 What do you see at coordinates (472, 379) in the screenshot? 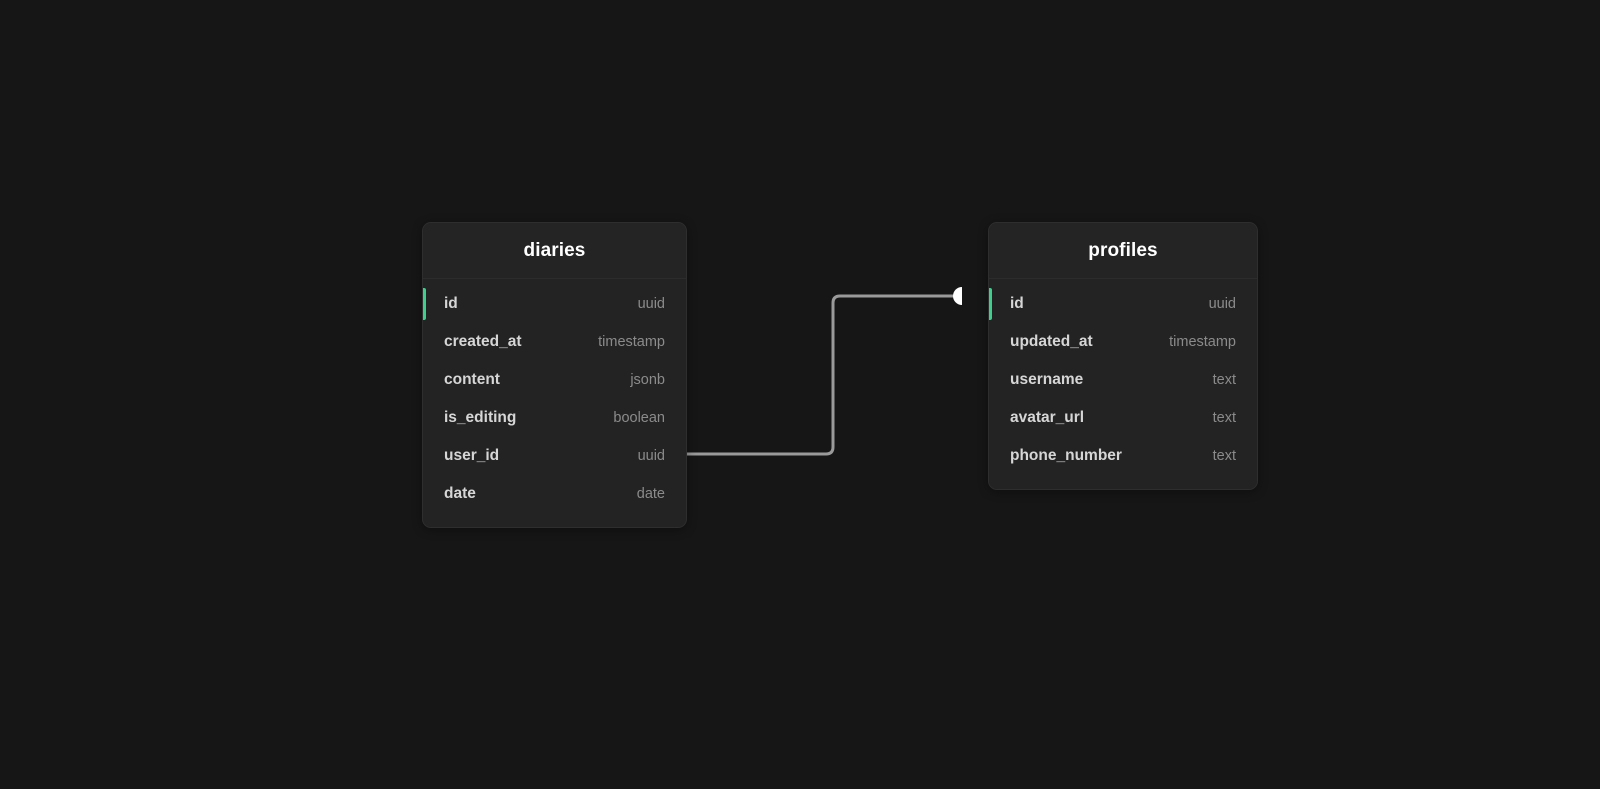
I see `column-name: content` at bounding box center [472, 379].